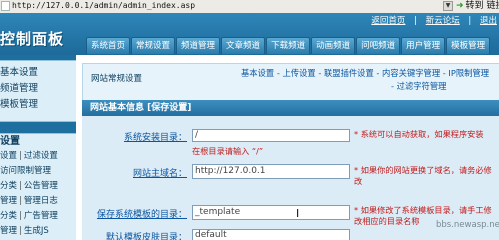 This screenshot has height=240, width=499. What do you see at coordinates (41, 216) in the screenshot?
I see `sidebar-link: 广告管理` at bounding box center [41, 216].